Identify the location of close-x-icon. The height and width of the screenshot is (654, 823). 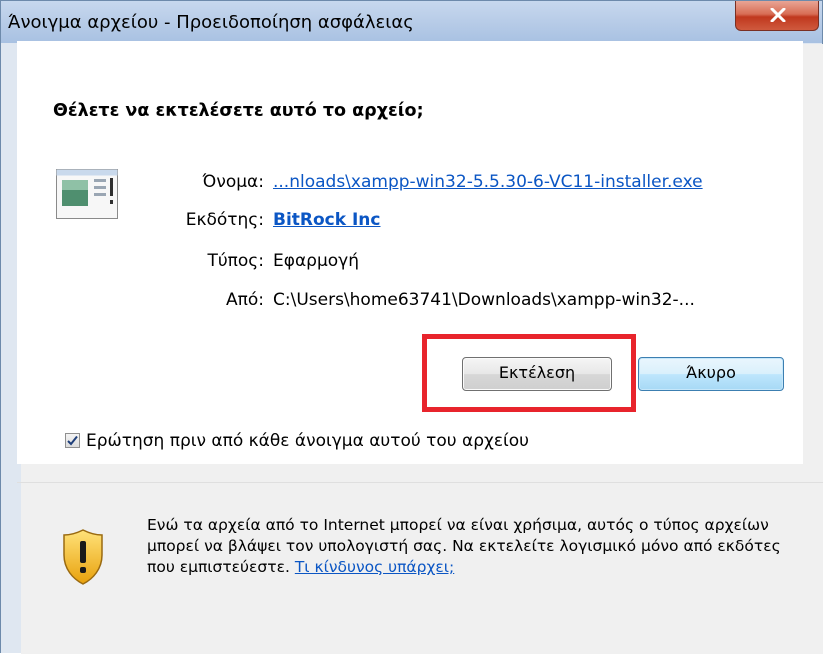
(778, 15).